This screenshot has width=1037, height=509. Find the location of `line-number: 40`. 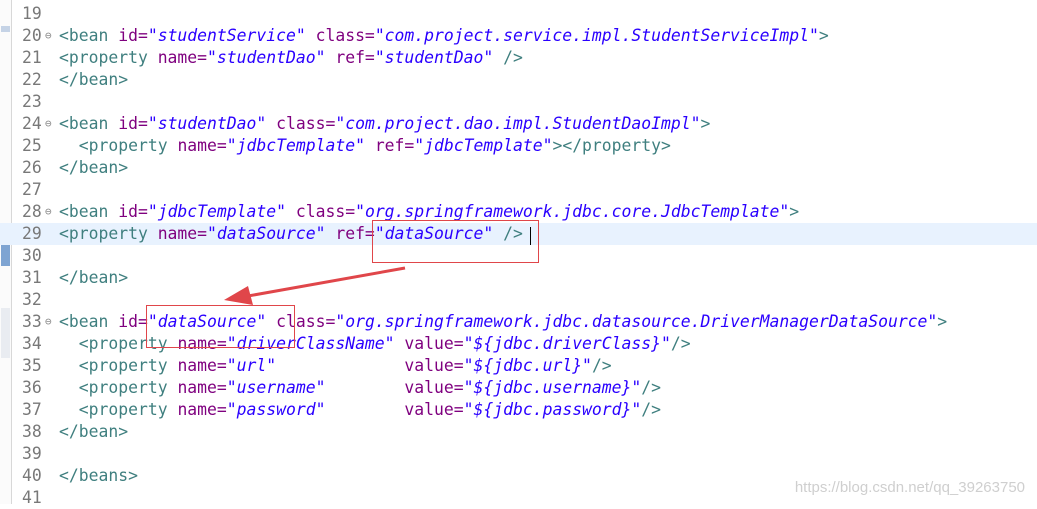

line-number: 40 is located at coordinates (32, 475).